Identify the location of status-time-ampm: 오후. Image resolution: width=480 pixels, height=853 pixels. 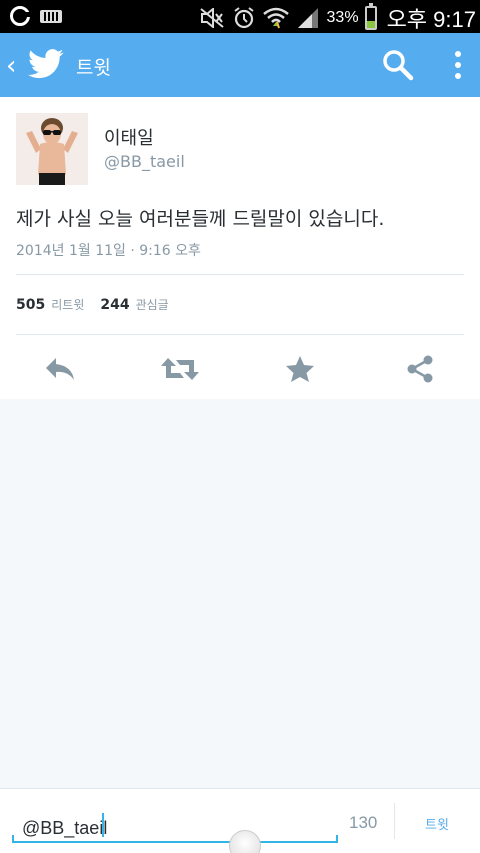
(407, 19).